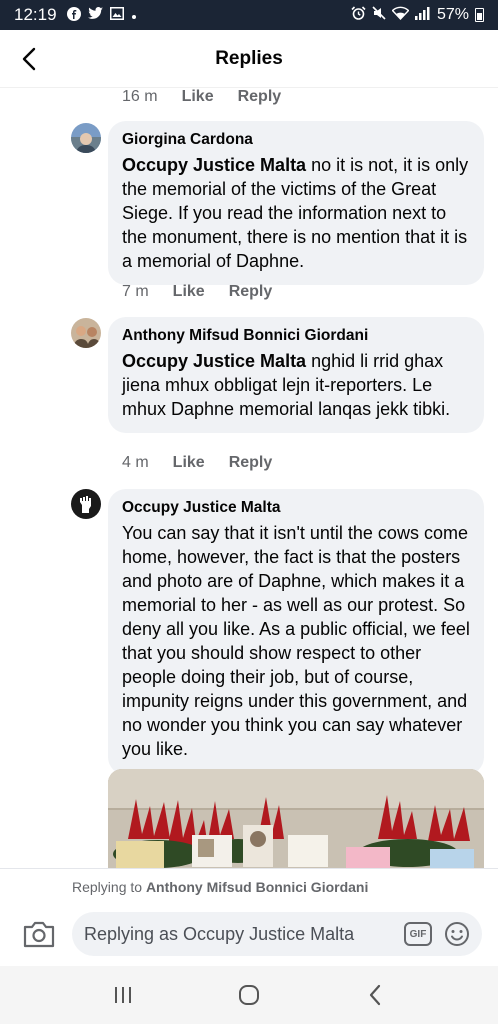  What do you see at coordinates (296, 508) in the screenshot?
I see `comment-author: Occupy Justice Malta` at bounding box center [296, 508].